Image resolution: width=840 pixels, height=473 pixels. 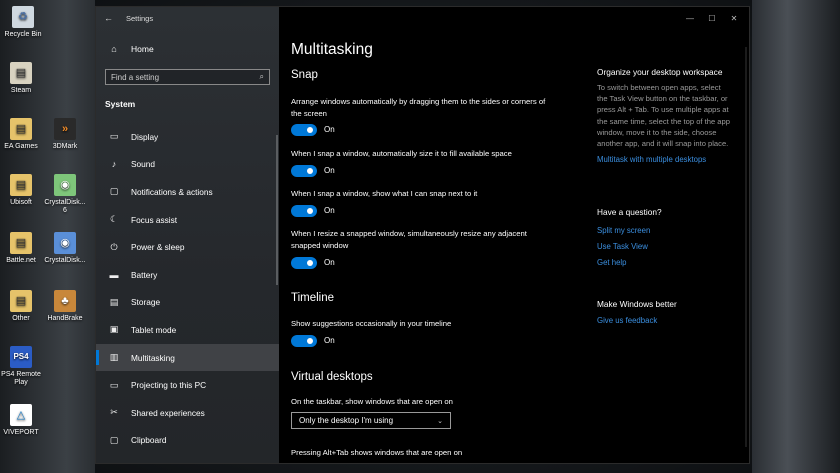 I want to click on snap-resize-state: On, so click(x=329, y=262).